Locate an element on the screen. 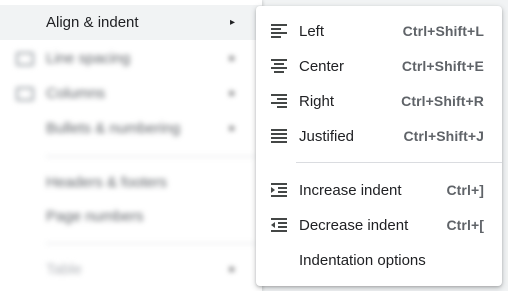 Image resolution: width=508 pixels, height=291 pixels. menu-item-label: Align & indent is located at coordinates (92, 22).